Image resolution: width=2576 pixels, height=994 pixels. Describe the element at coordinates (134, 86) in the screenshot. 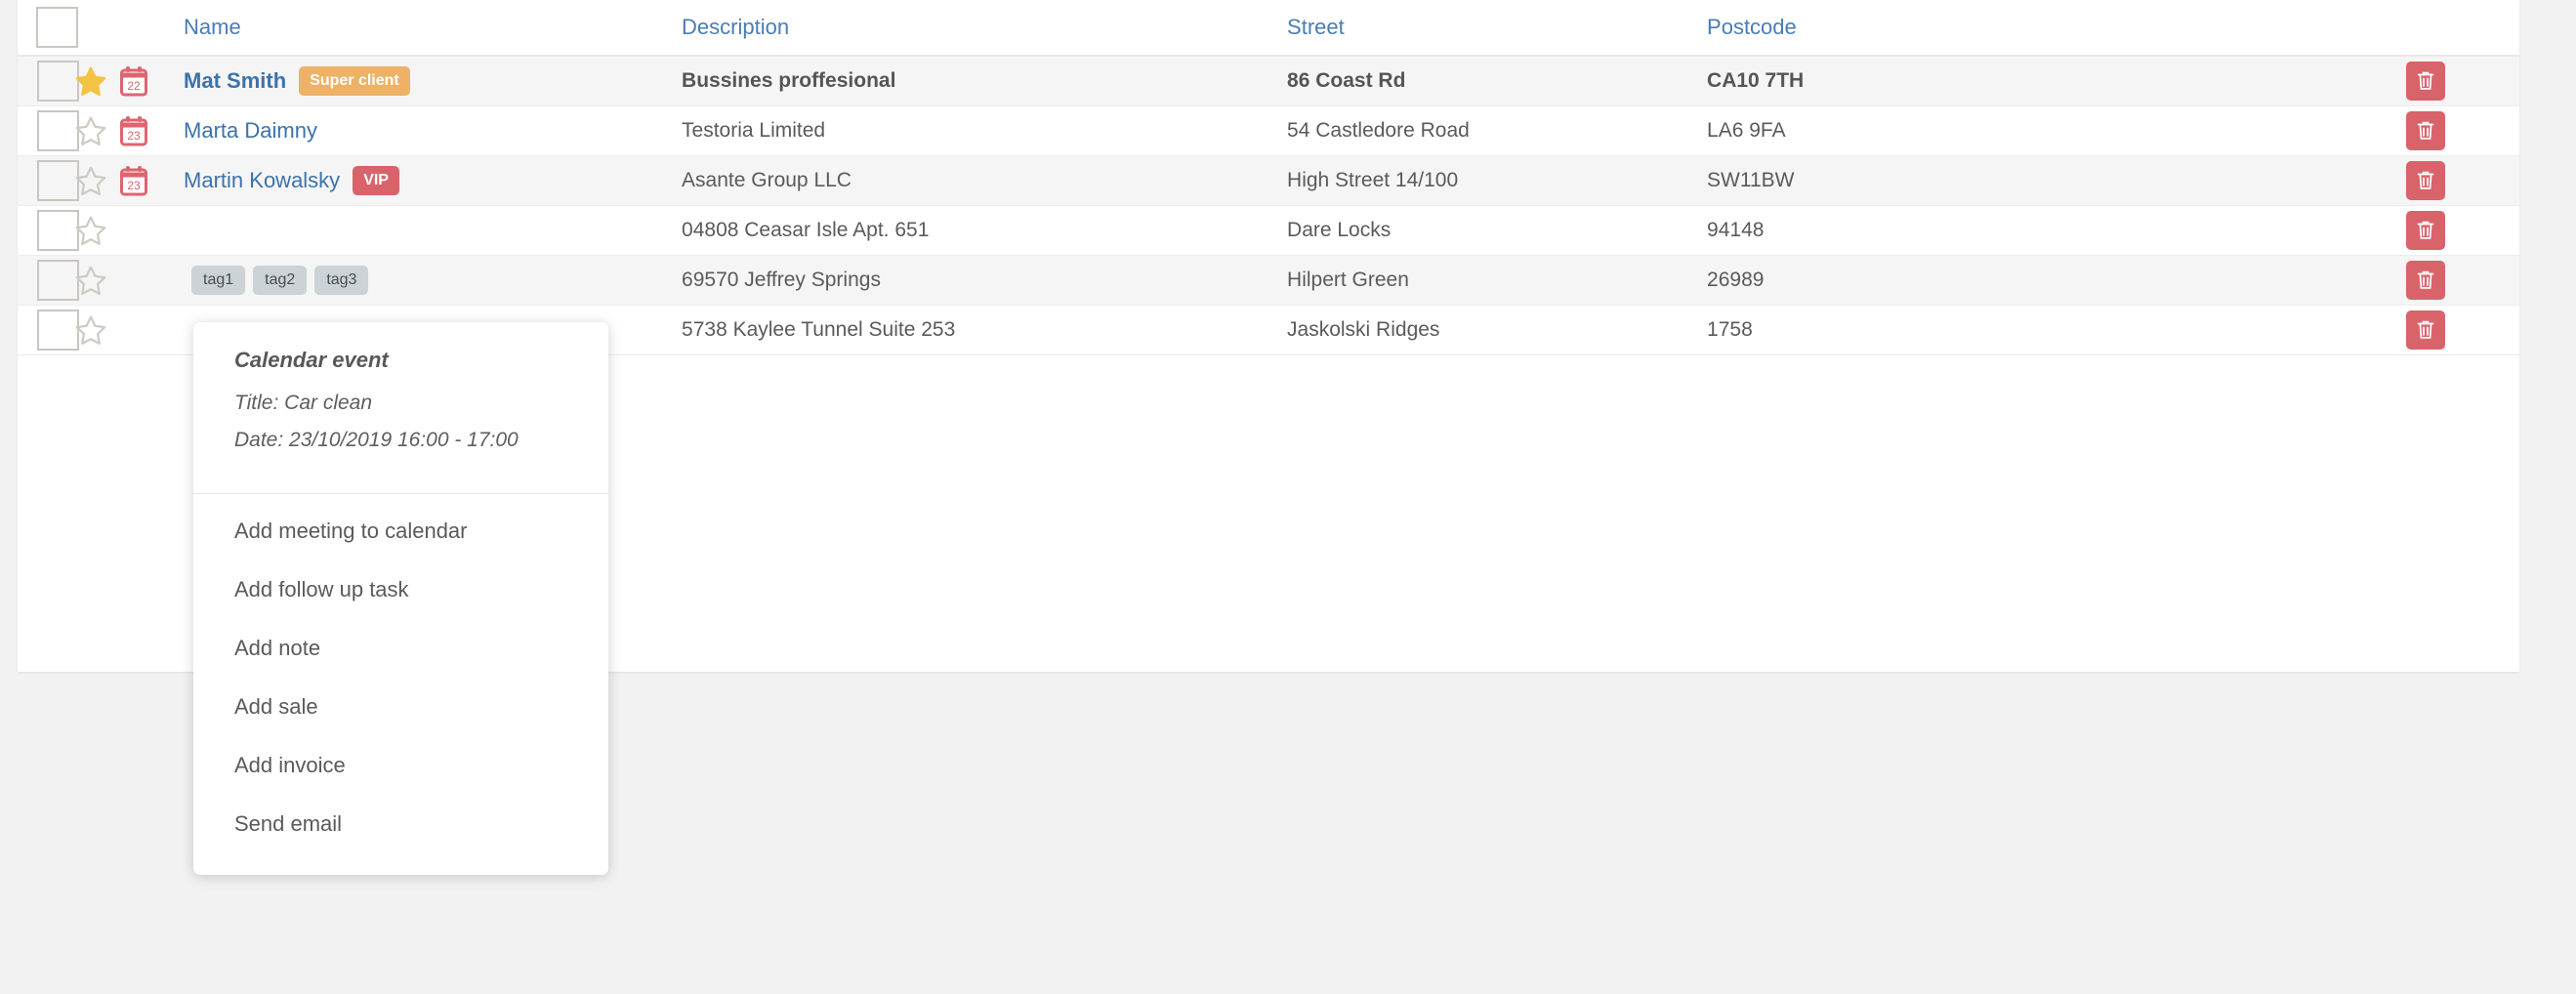

I see `svg-text: 22` at that location.